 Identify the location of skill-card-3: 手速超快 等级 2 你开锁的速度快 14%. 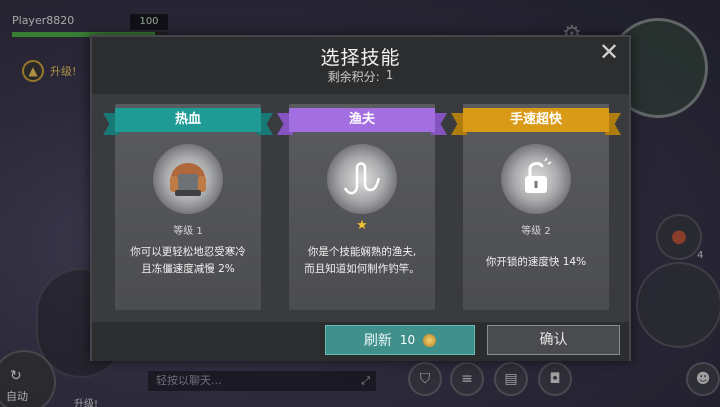
(536, 207).